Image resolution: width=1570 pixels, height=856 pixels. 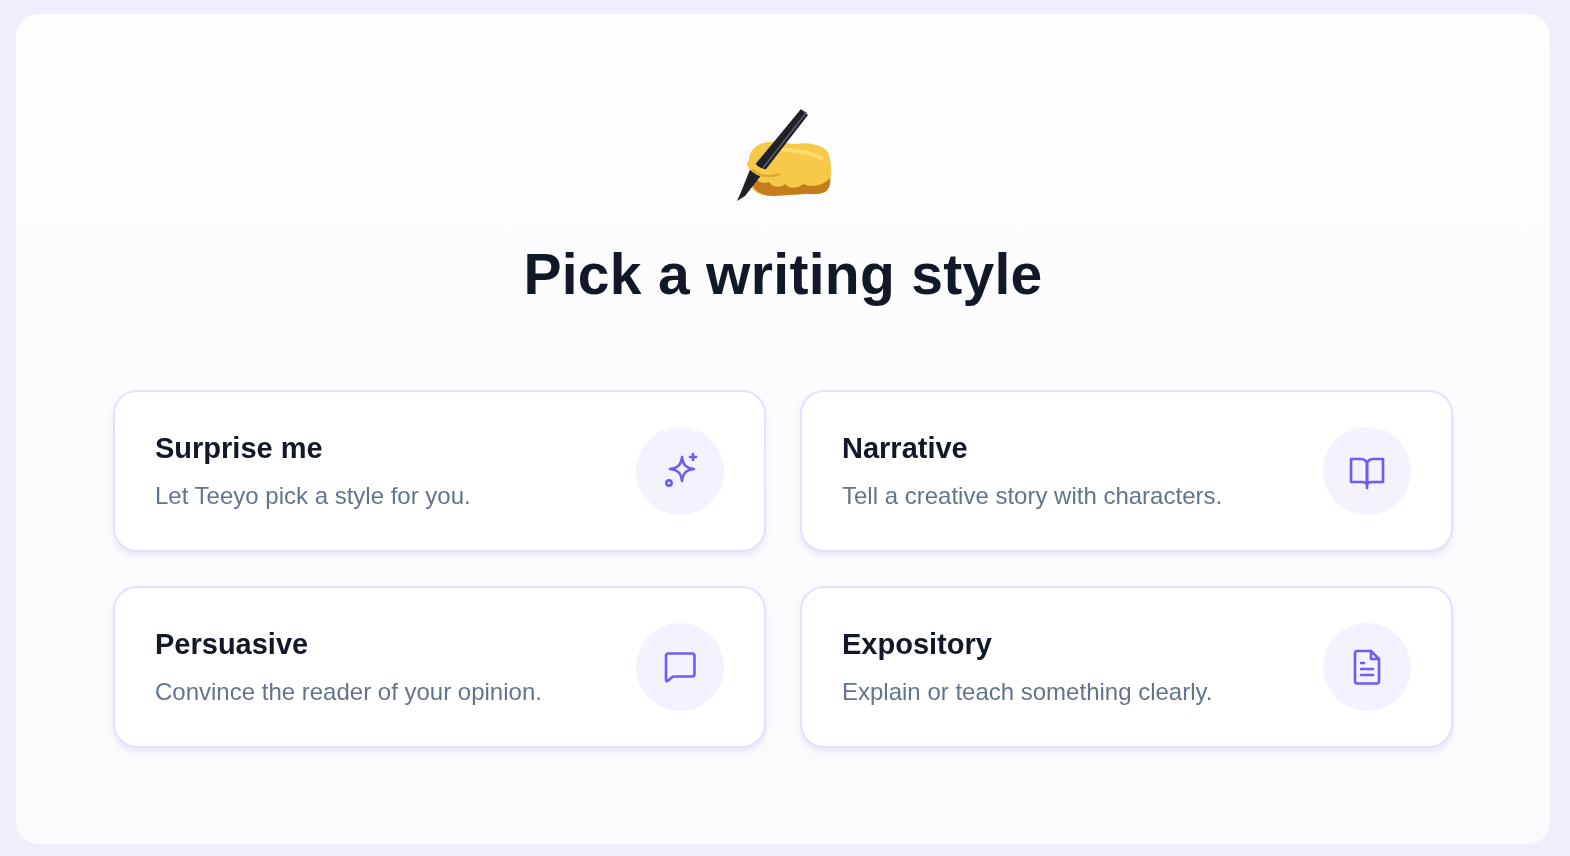 I want to click on style-option-card: Expository Explain or teach something clearly., so click(x=1126, y=667).